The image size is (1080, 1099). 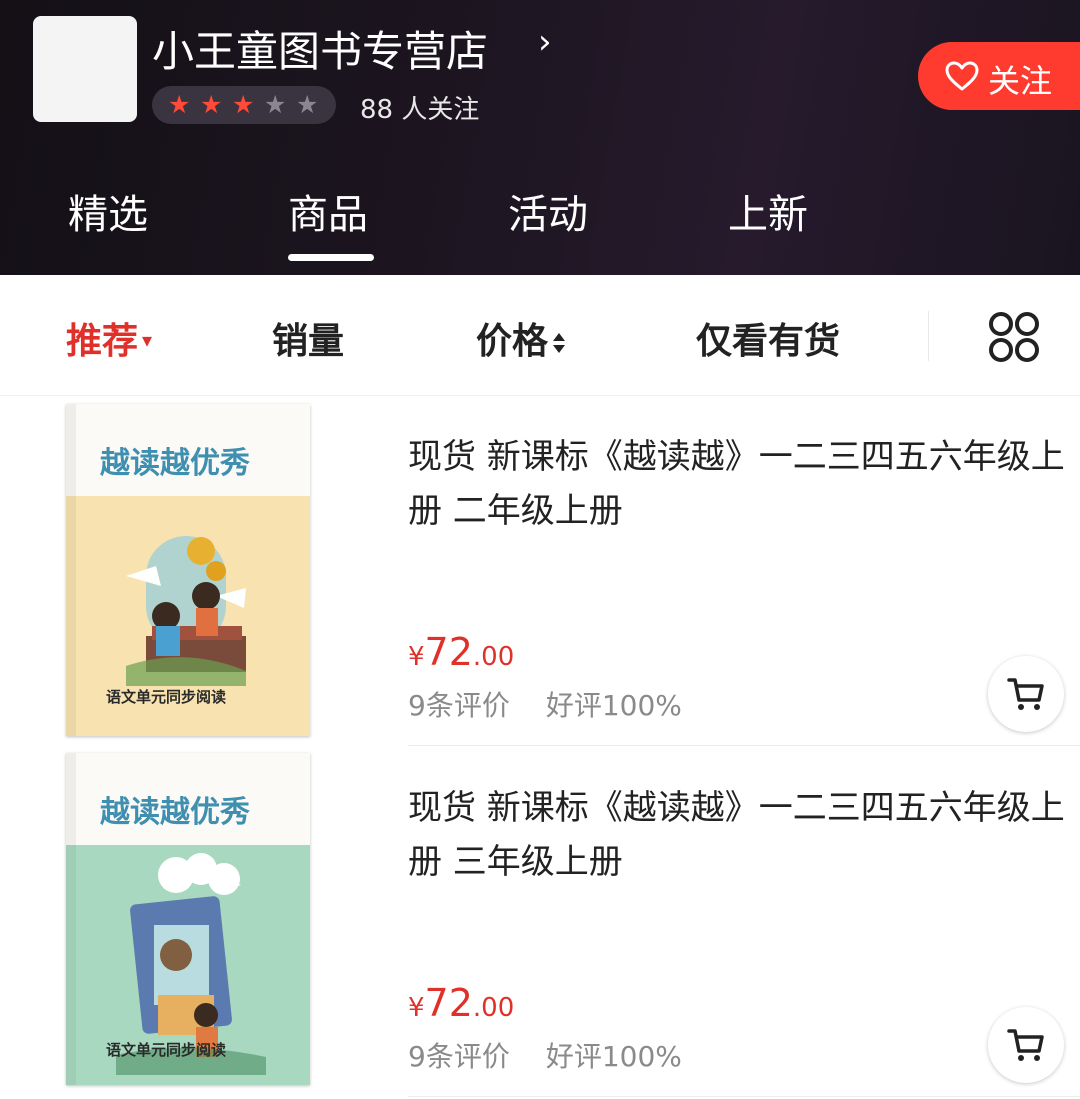 What do you see at coordinates (962, 76) in the screenshot?
I see `heart-icon` at bounding box center [962, 76].